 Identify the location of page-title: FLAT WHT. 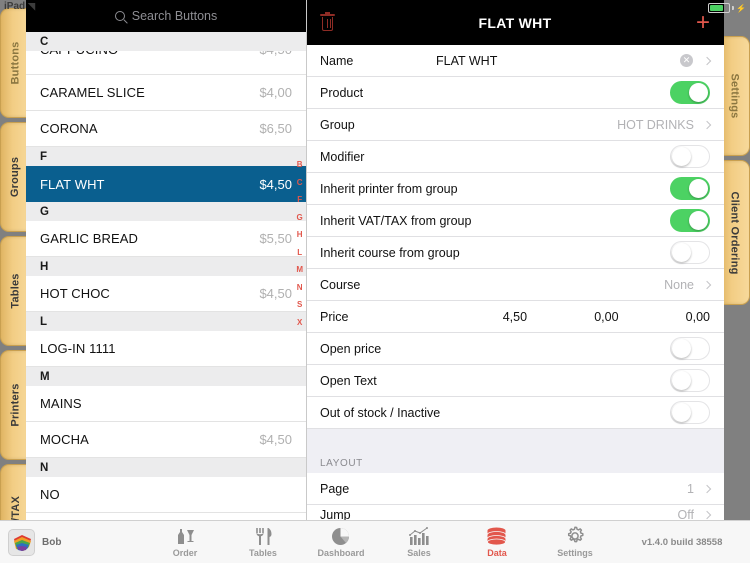
(515, 22).